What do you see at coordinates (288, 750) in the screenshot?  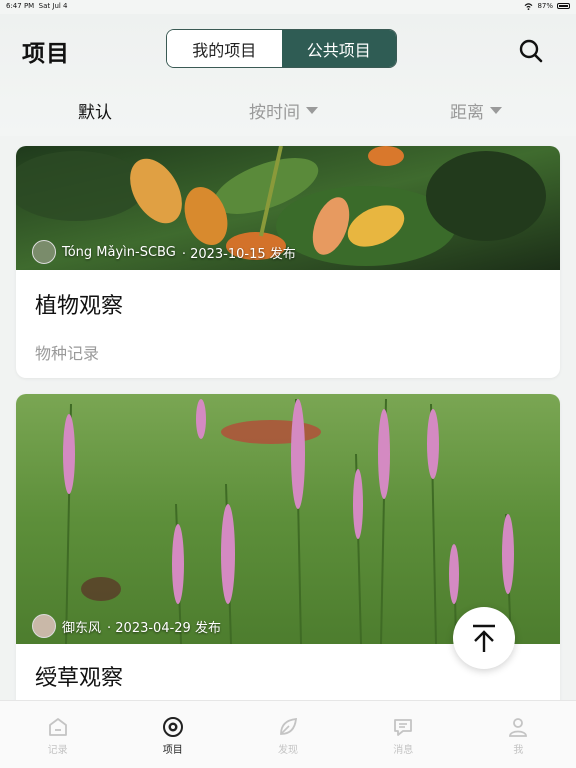 I see `tab-label: 发现` at bounding box center [288, 750].